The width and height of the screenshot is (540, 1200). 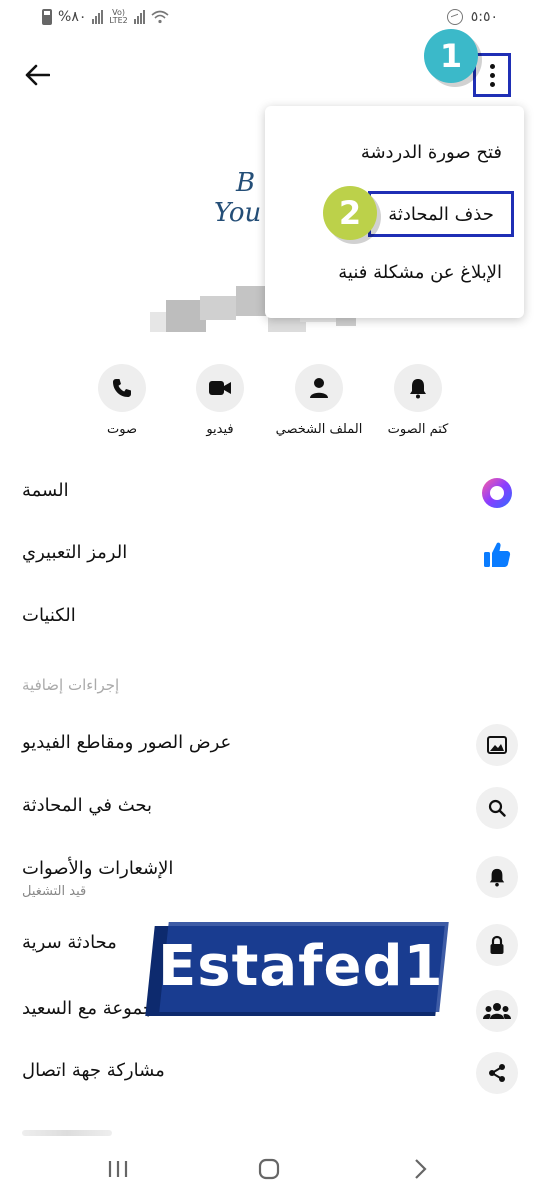 What do you see at coordinates (87, 805) in the screenshot?
I see `row-search-label: بحث في المحادثة` at bounding box center [87, 805].